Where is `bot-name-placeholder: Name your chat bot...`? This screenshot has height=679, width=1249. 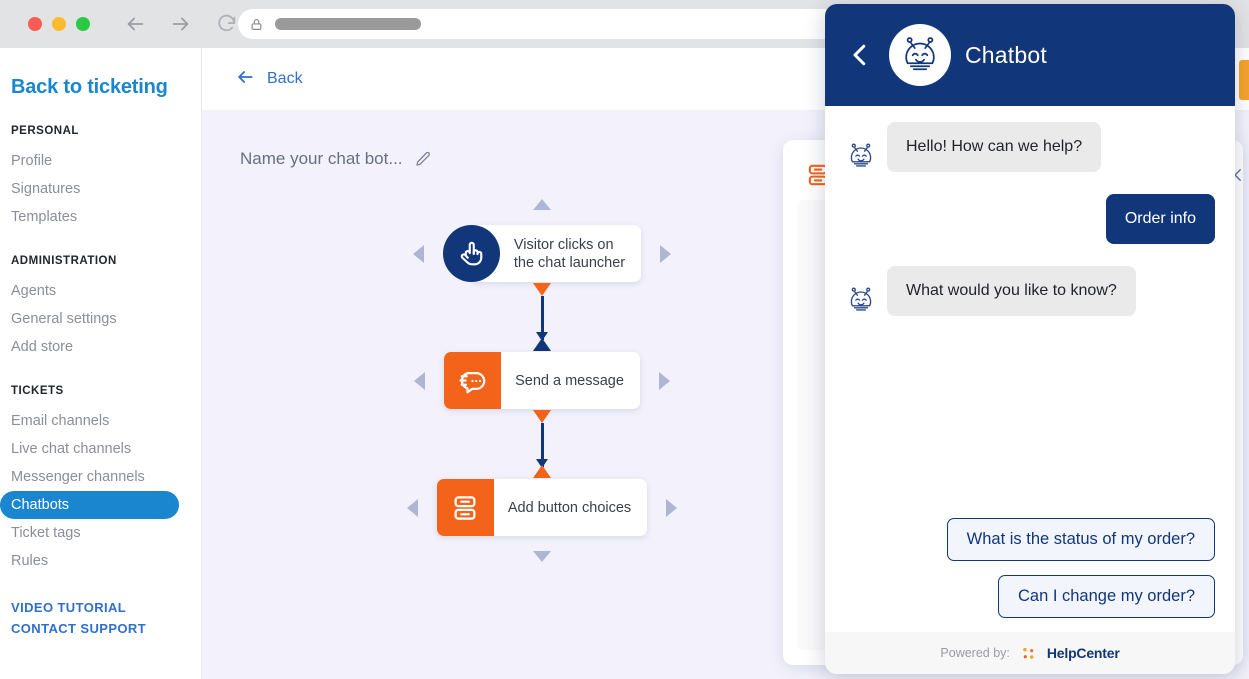
bot-name-placeholder: Name your chat bot... is located at coordinates (321, 158).